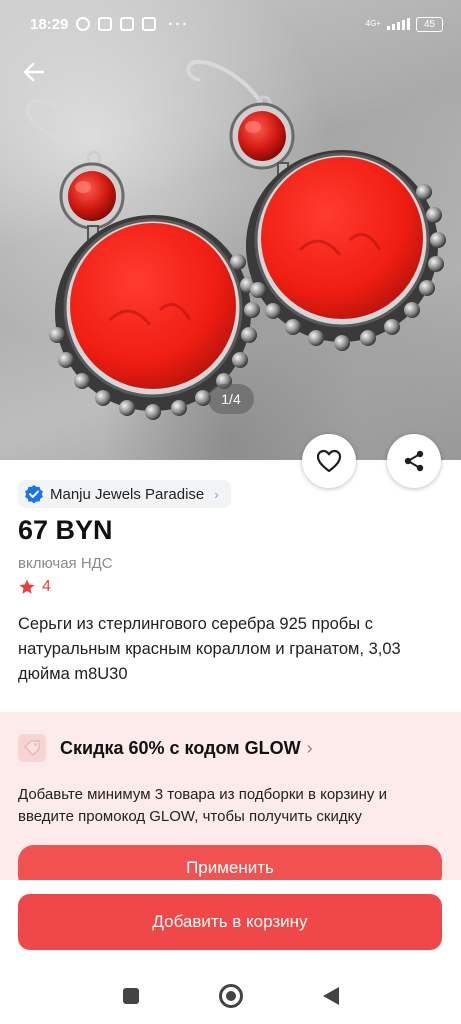 The image size is (461, 1024). Describe the element at coordinates (32, 748) in the screenshot. I see `coupon-tag-icon` at that location.